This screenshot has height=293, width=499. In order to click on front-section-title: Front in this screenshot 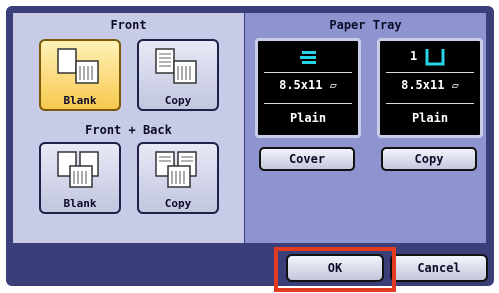, I will do `click(128, 25)`.